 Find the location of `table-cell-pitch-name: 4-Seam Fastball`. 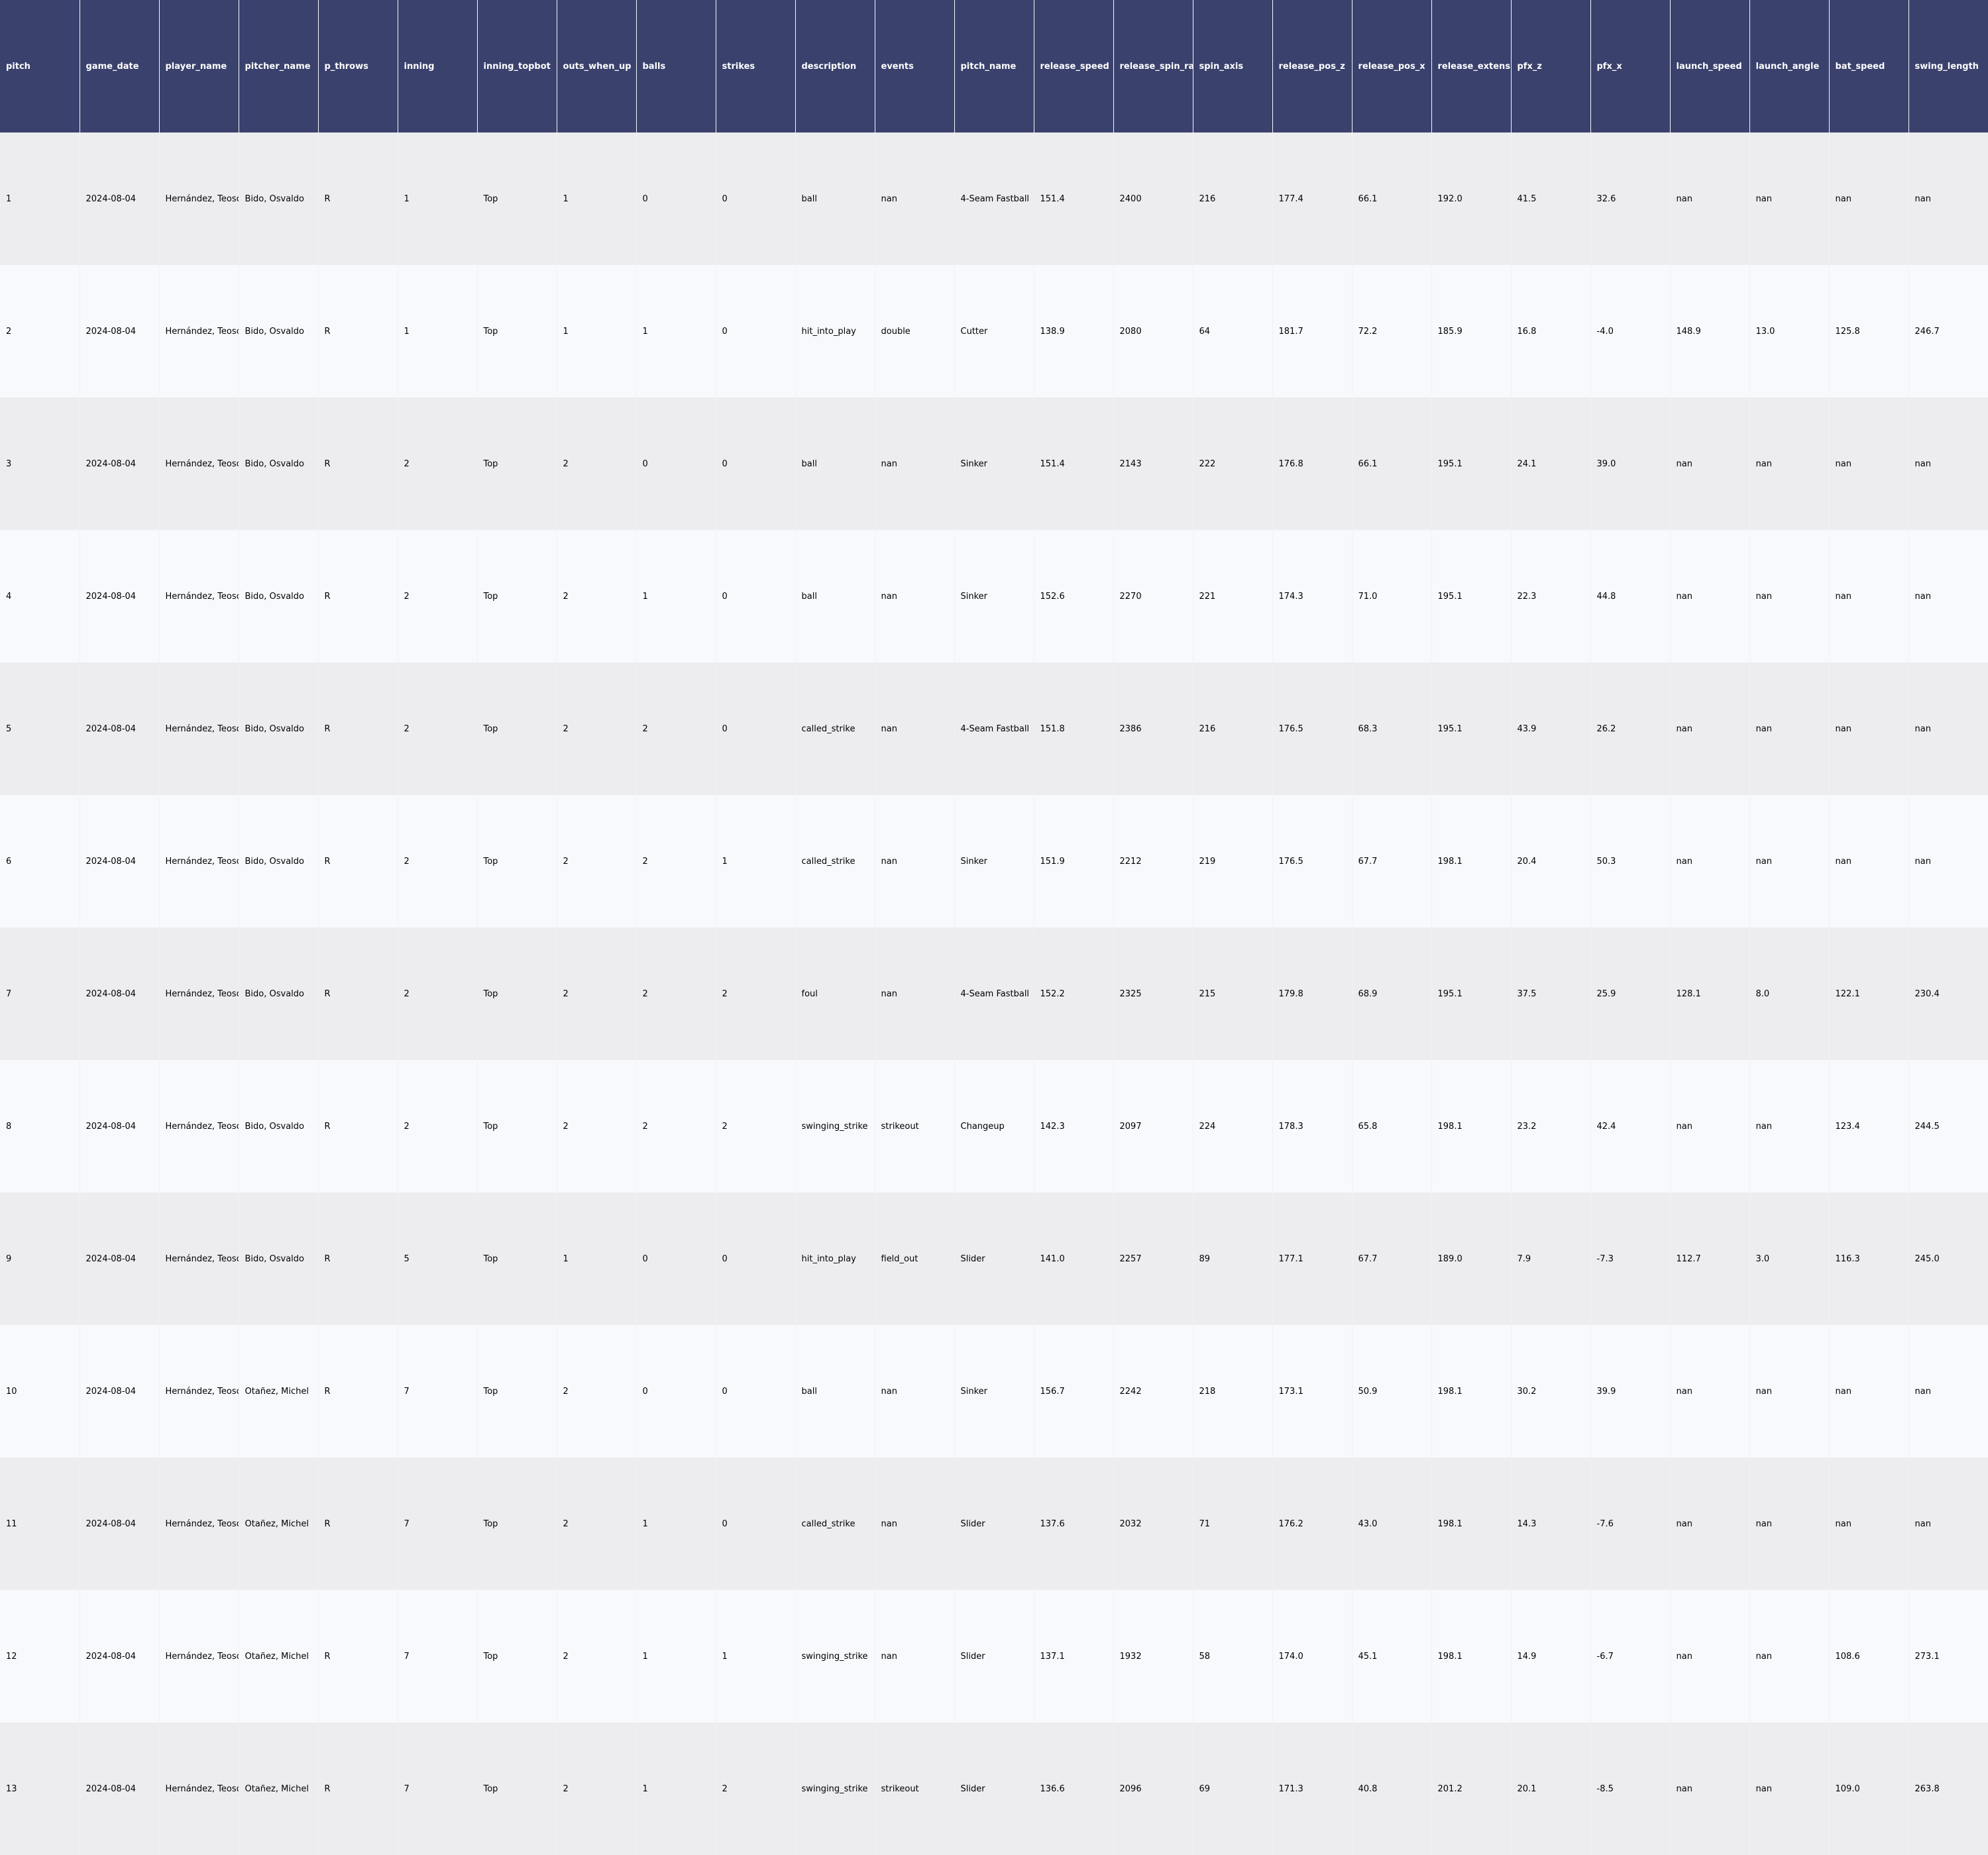

table-cell-pitch-name: 4-Seam Fastball is located at coordinates (994, 199).